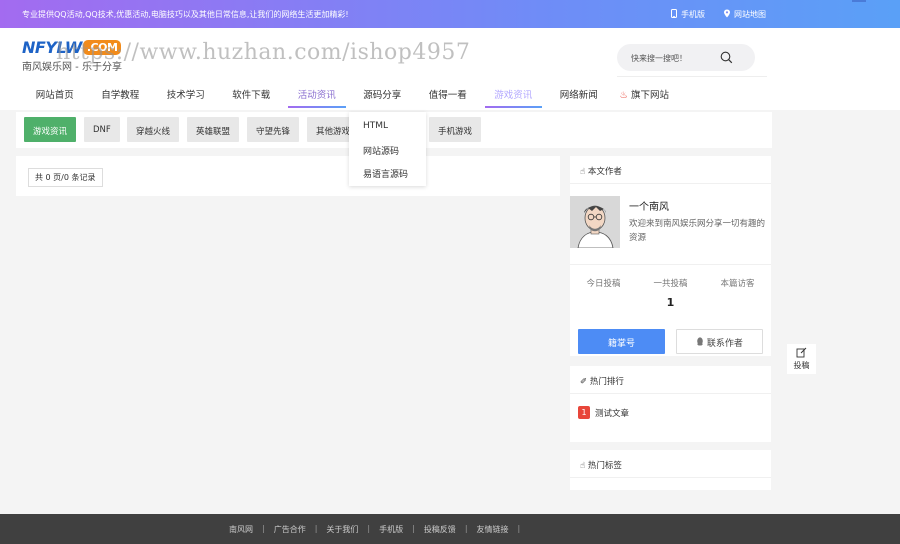  I want to click on float-post-label: 投稿, so click(801, 365).